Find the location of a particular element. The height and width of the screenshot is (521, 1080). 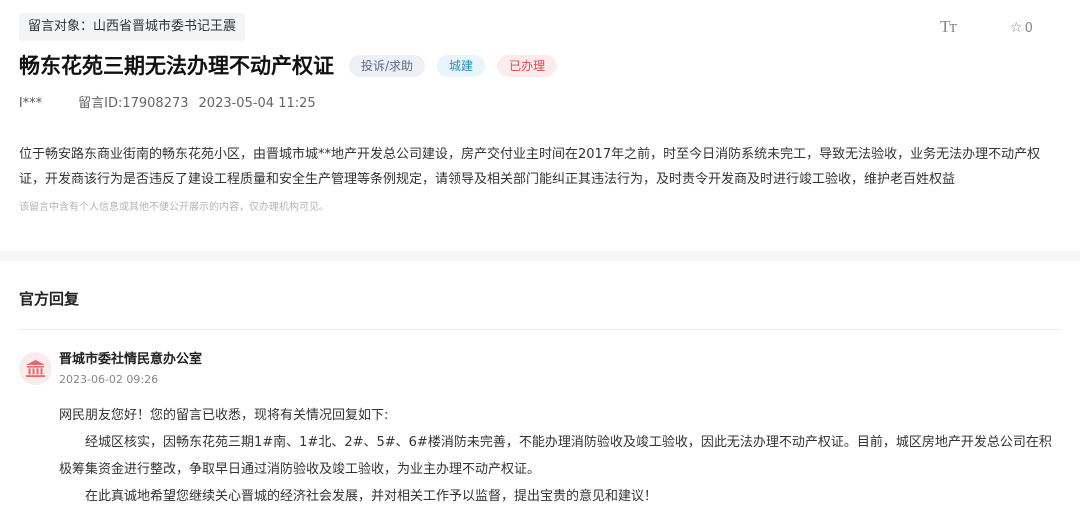

message-meta: l*** 留言ID:17908273 2023-05-04 11:25 is located at coordinates (167, 104).